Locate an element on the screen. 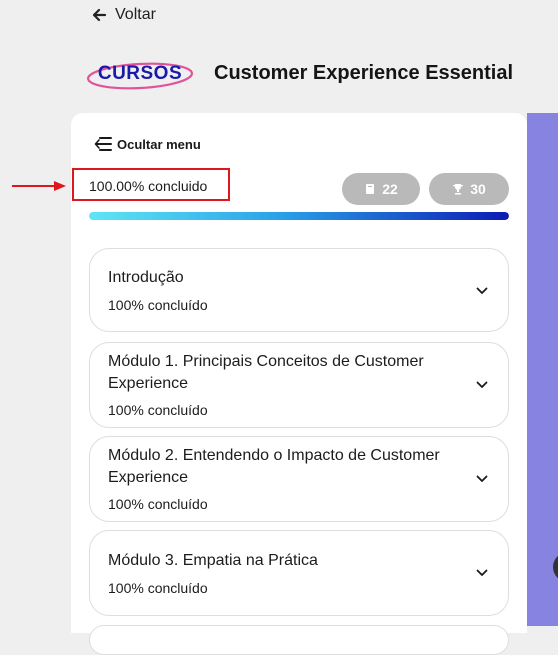 The width and height of the screenshot is (558, 655). arrow-left-icon is located at coordinates (99, 15).